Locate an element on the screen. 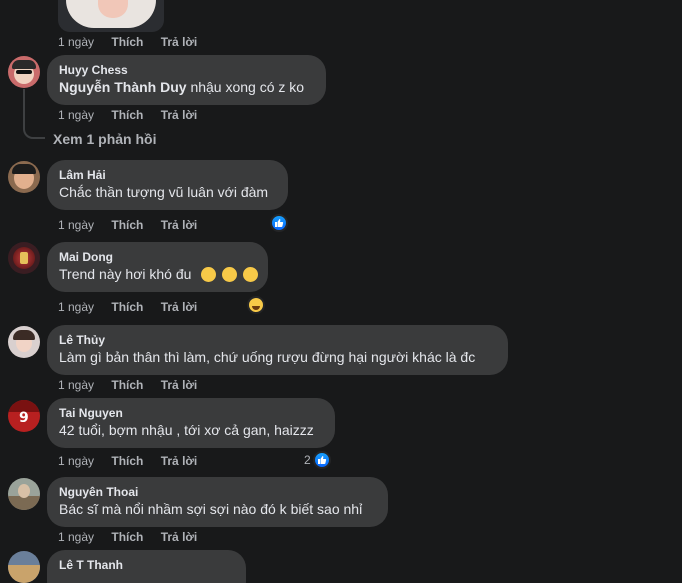 This screenshot has height=583, width=682. reaction-count: 2 is located at coordinates (307, 460).